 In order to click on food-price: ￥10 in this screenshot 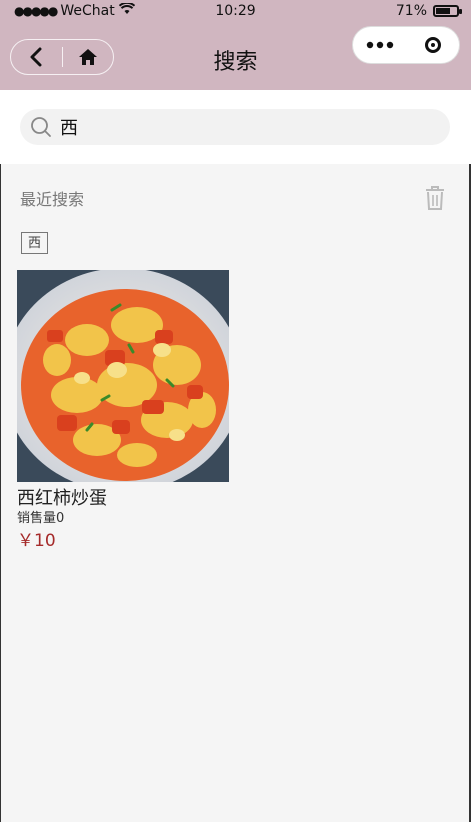, I will do `click(36, 541)`.